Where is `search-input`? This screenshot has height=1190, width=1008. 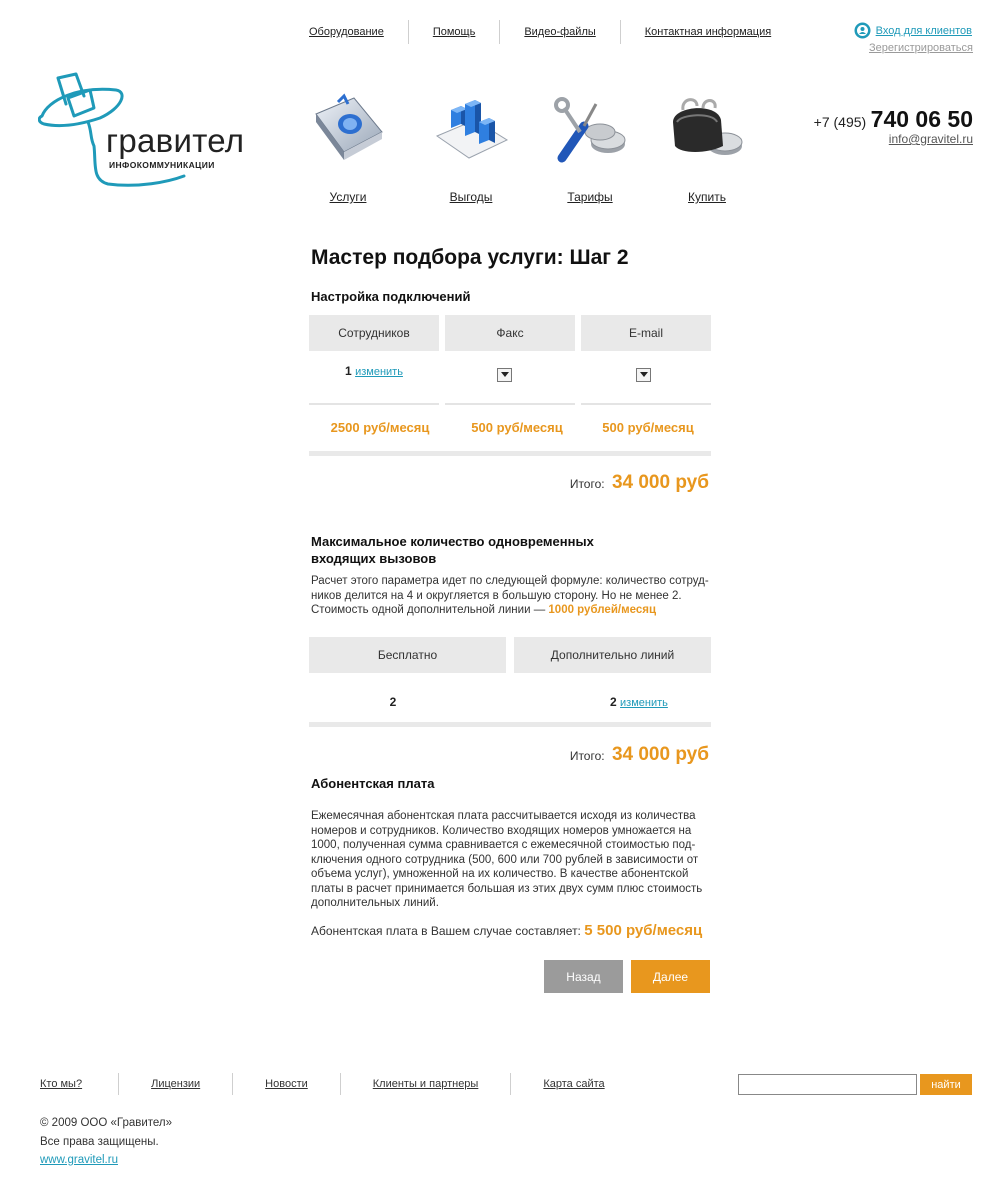
search-input is located at coordinates (827, 1084).